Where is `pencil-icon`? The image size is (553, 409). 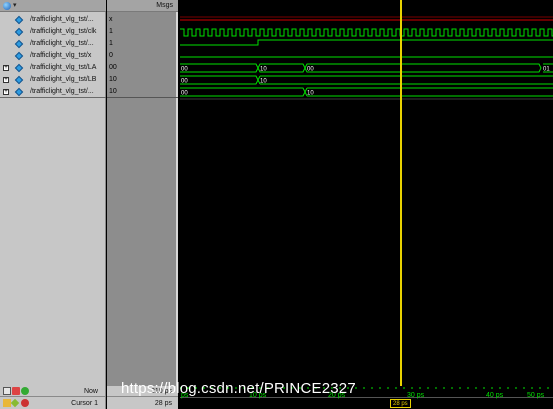 pencil-icon is located at coordinates (15, 403).